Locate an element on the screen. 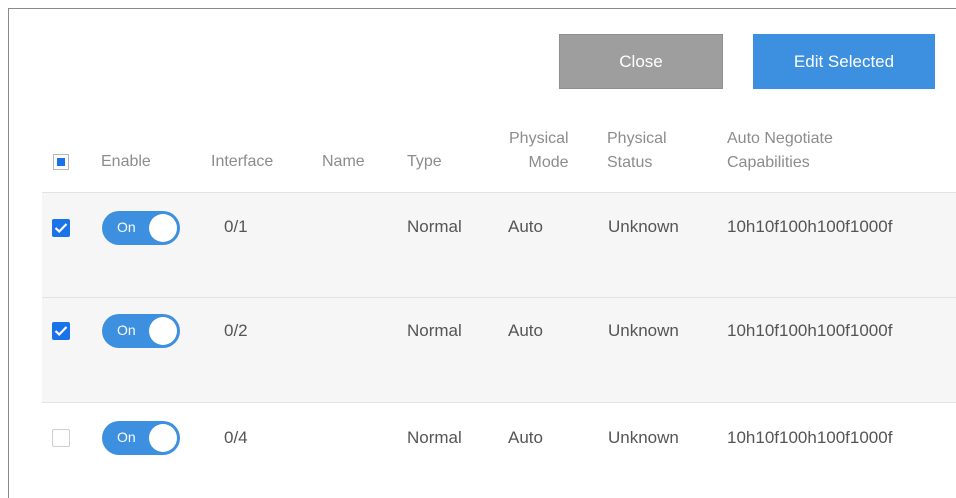 Image resolution: width=956 pixels, height=498 pixels. header-auto-negotiate: Auto Negotiate Capabilities is located at coordinates (780, 151).